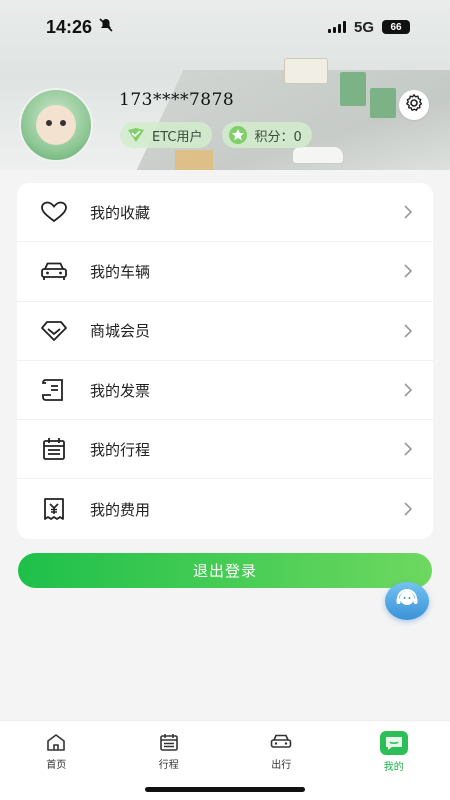 Image resolution: width=450 pixels, height=800 pixels. Describe the element at coordinates (225, 789) in the screenshot. I see `home-indicator` at that location.